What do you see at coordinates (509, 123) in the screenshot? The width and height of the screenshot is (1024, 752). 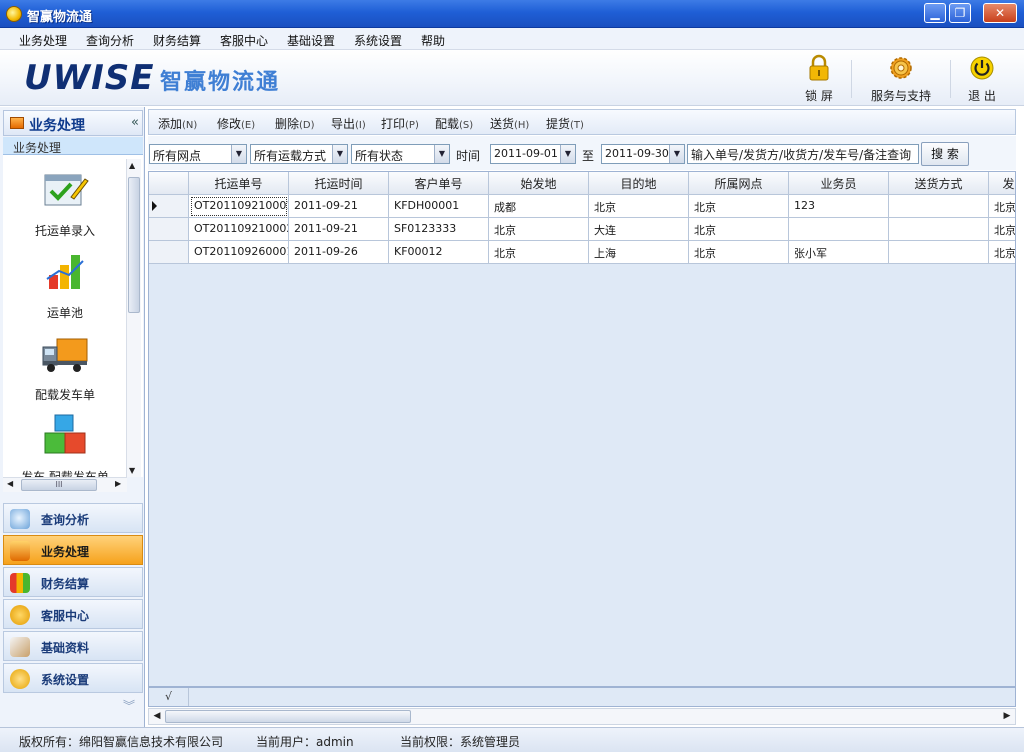 I see `delivery-button: 送货(H)` at bounding box center [509, 123].